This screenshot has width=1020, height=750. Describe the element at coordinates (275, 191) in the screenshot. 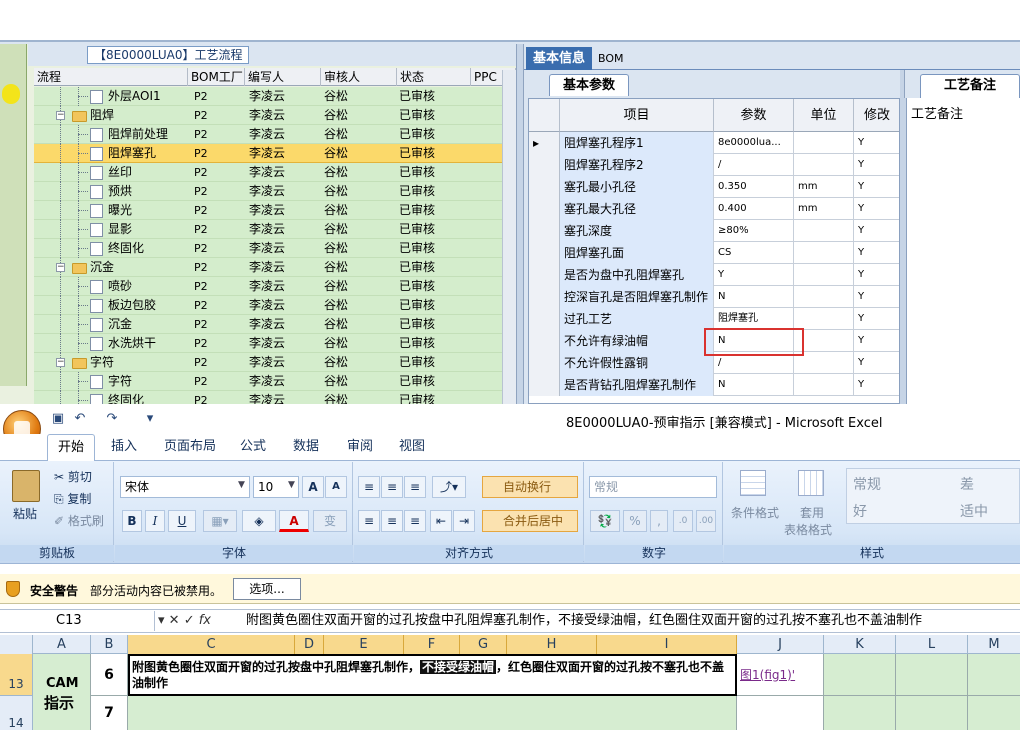

I see `tree-row: 预烘 P2 李凌云 谷松 已审核` at that location.